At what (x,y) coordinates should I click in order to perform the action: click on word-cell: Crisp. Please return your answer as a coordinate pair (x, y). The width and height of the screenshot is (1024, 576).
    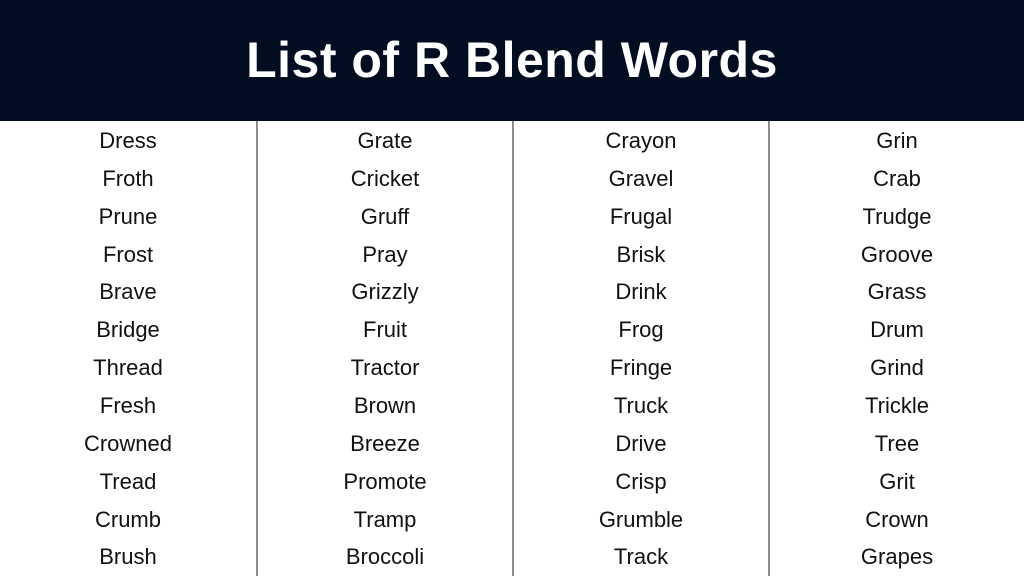
    Looking at the image, I should click on (641, 481).